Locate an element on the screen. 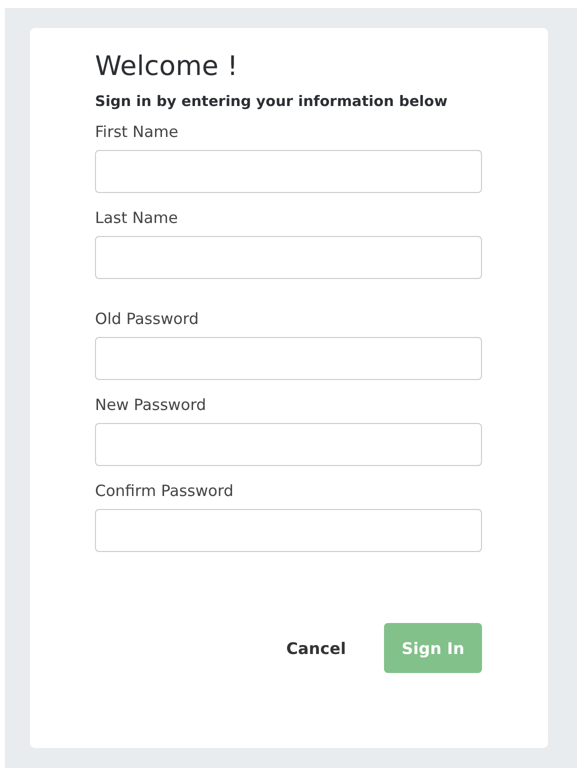  field-label: Confirm Password is located at coordinates (164, 491).